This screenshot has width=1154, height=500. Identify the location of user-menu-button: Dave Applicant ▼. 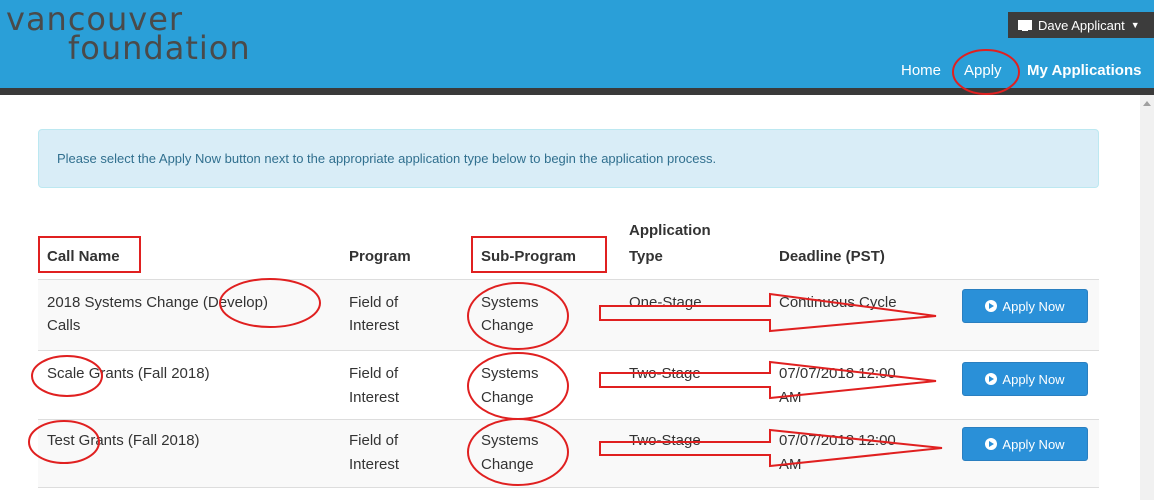
(1081, 25).